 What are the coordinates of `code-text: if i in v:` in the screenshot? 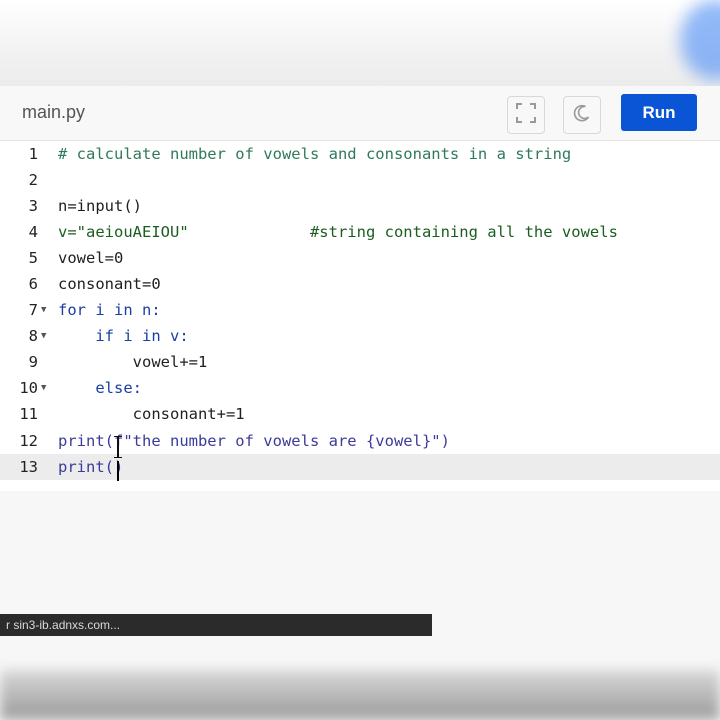 It's located at (123, 336).